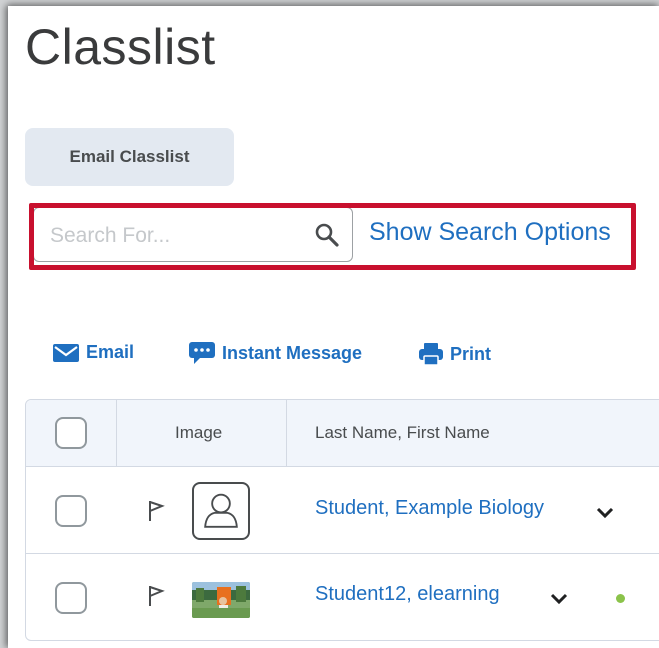  What do you see at coordinates (129, 157) in the screenshot?
I see `email-classlist-button: Email Classlist` at bounding box center [129, 157].